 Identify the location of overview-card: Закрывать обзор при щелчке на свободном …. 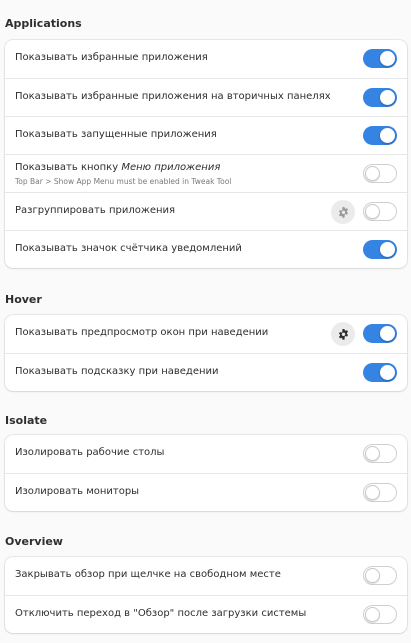
(206, 595).